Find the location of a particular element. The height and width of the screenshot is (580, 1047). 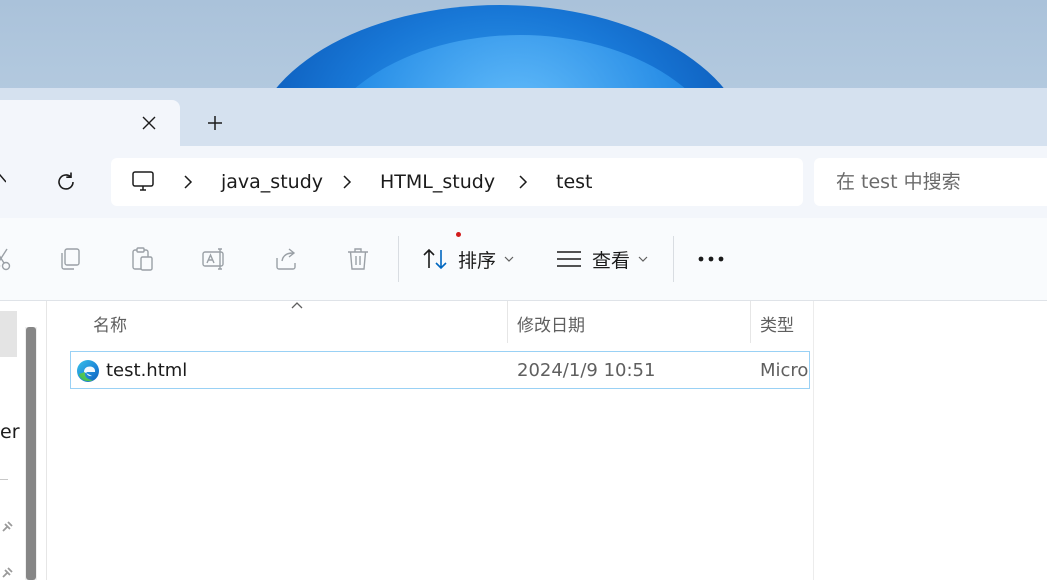

cut-icon is located at coordinates (5, 259).